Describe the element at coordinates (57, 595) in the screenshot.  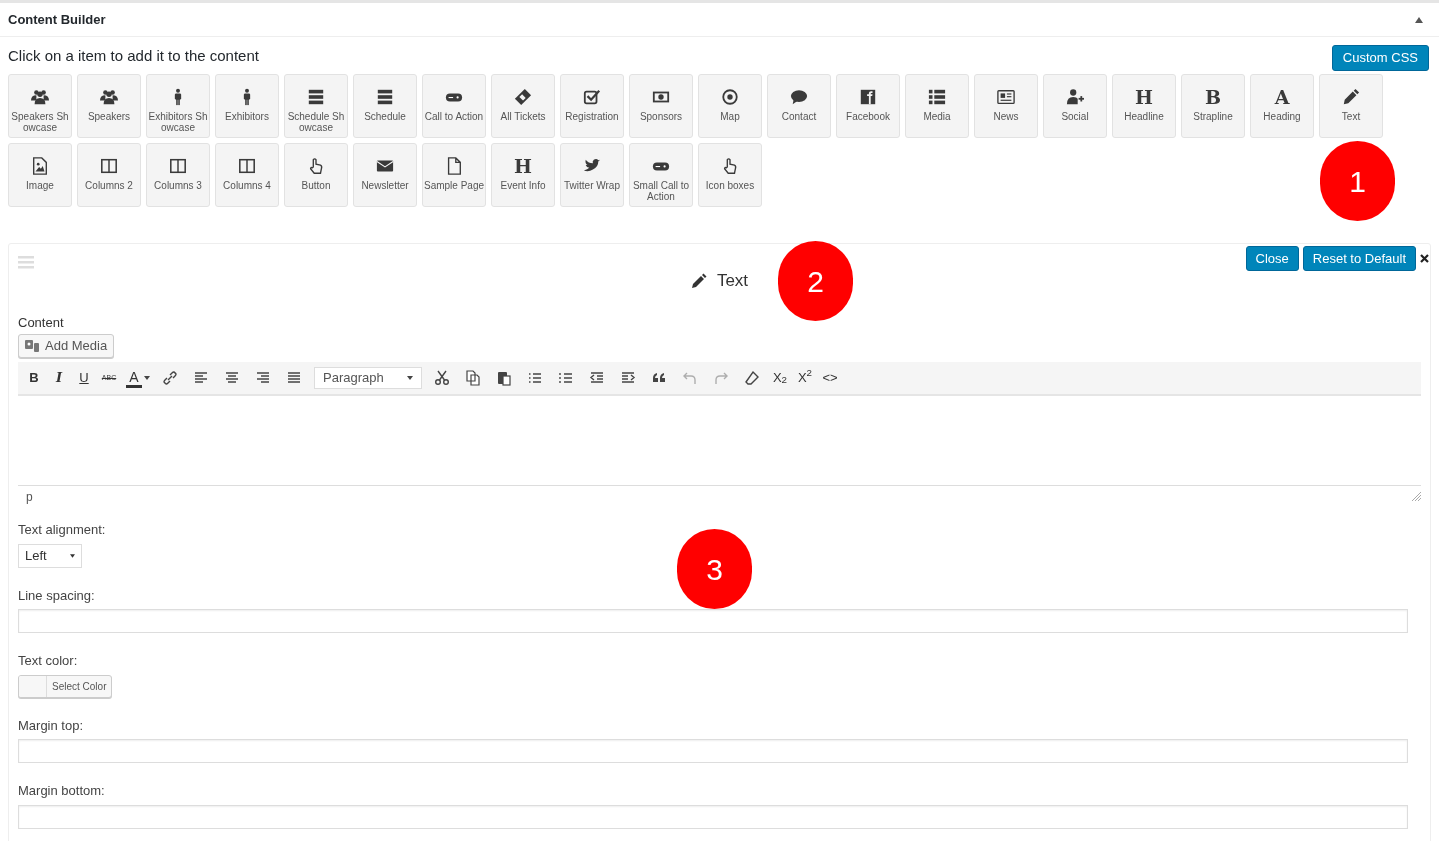
I see `field-label: Line spacing:` at that location.